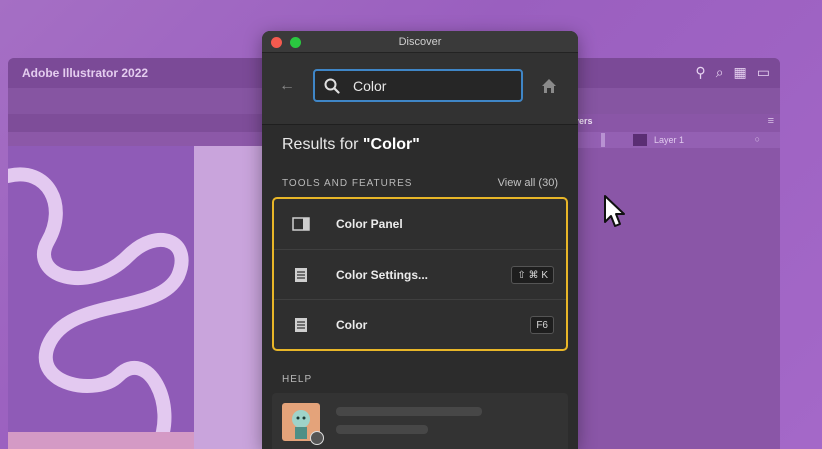 This screenshot has width=822, height=449. What do you see at coordinates (369, 224) in the screenshot?
I see `result-label: Color Panel` at bounding box center [369, 224].